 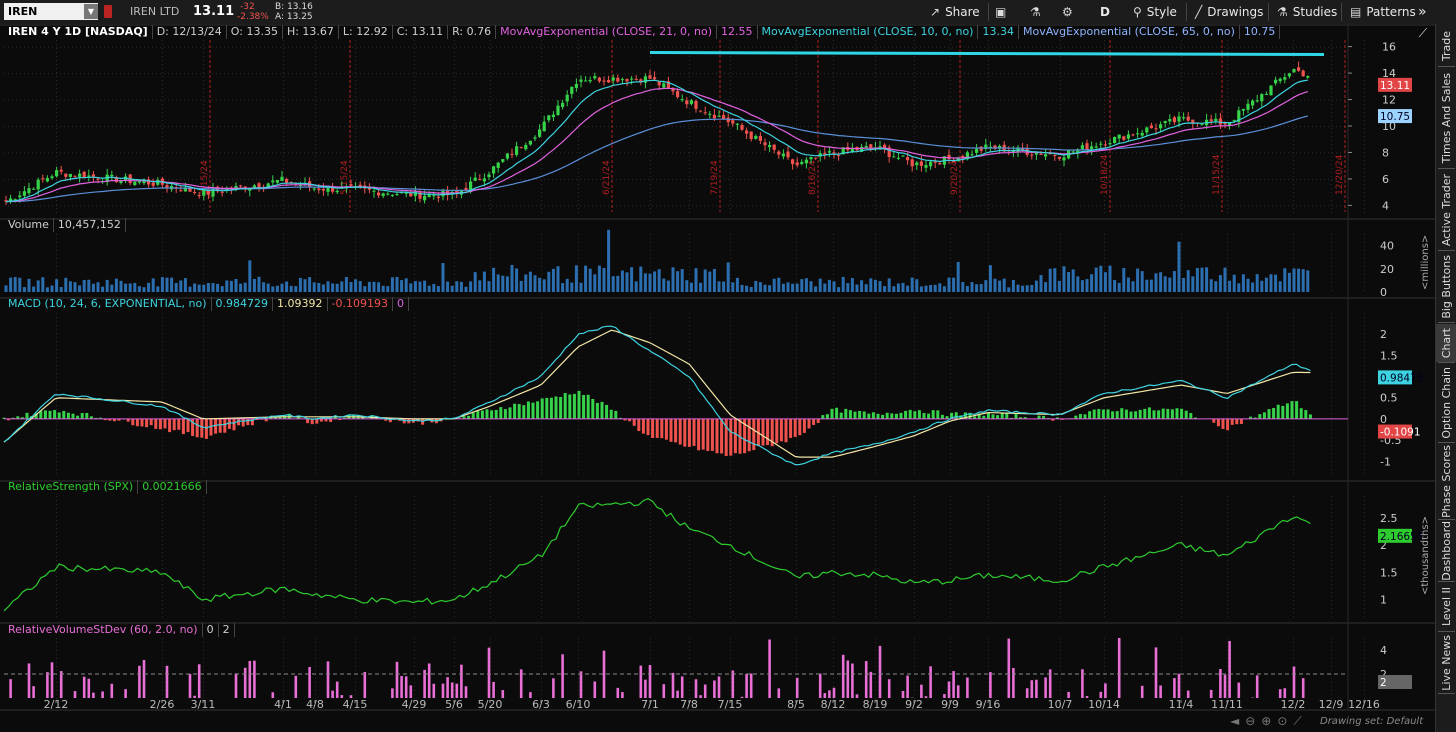 What do you see at coordinates (1155, 12) in the screenshot?
I see `style-button: ⚲ Style` at bounding box center [1155, 12].